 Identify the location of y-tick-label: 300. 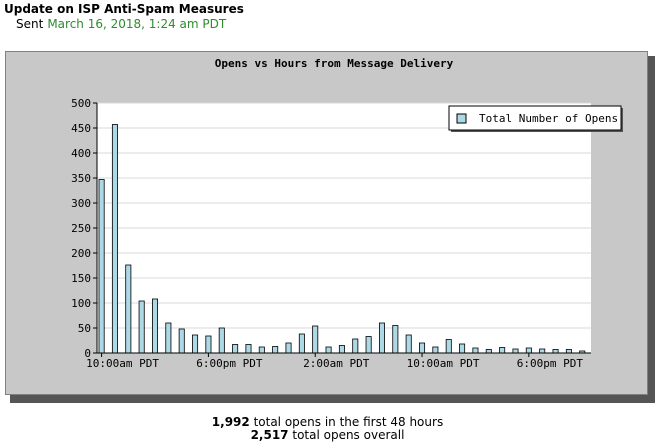
(81, 203).